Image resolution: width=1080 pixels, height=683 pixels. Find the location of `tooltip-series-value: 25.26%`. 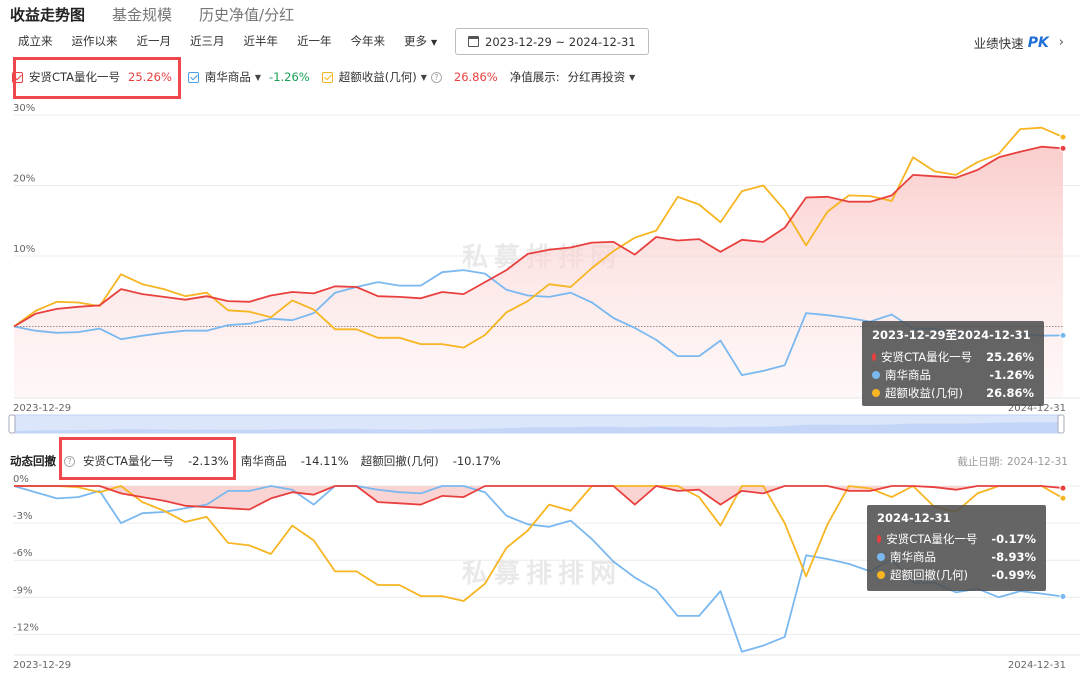

tooltip-series-value: 25.26% is located at coordinates (1010, 357).